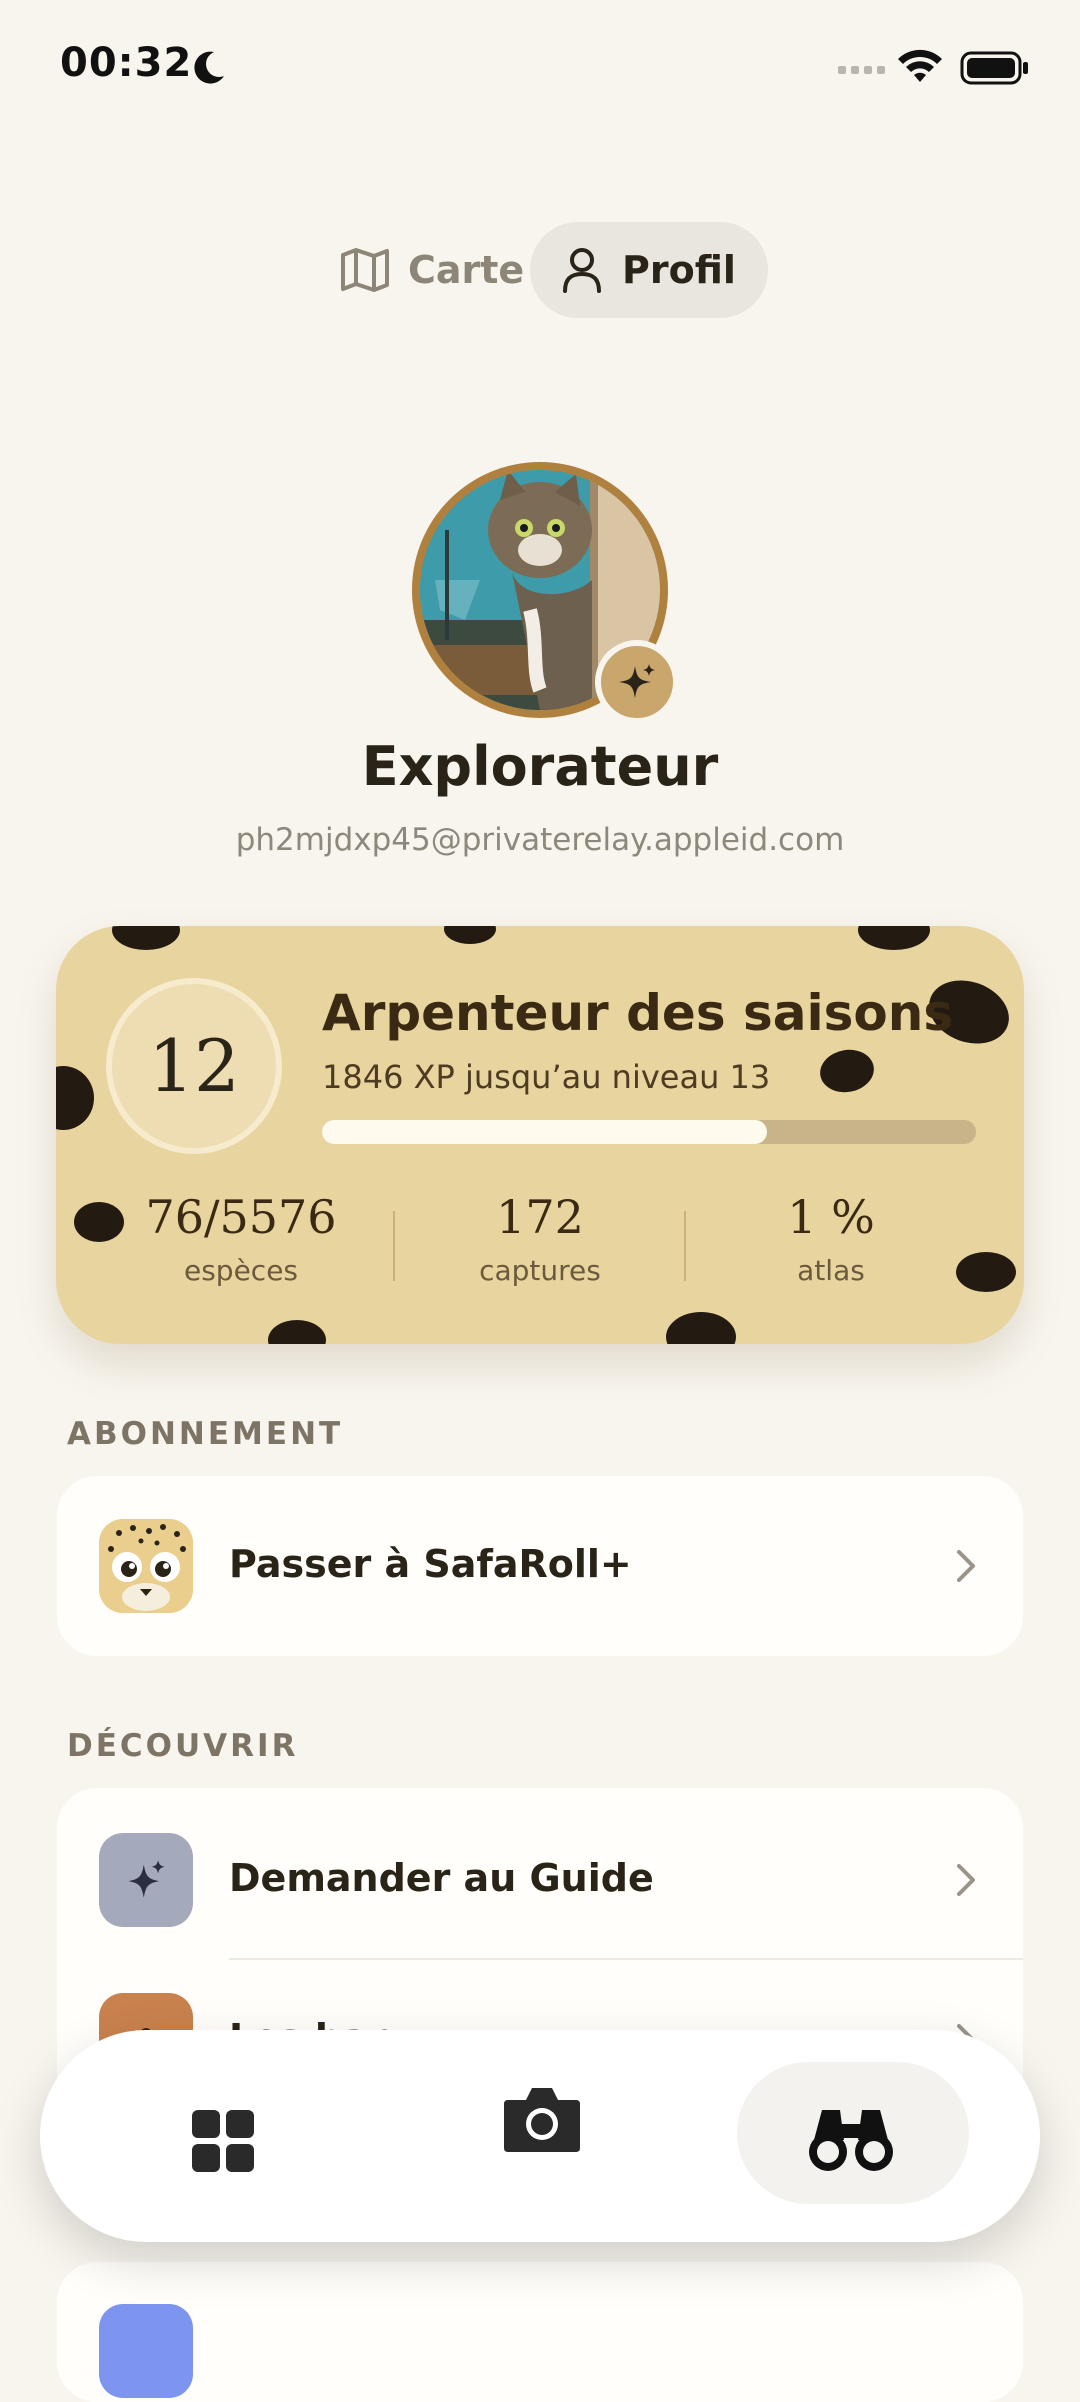  What do you see at coordinates (920, 65) in the screenshot?
I see `wifi-icon` at bounding box center [920, 65].